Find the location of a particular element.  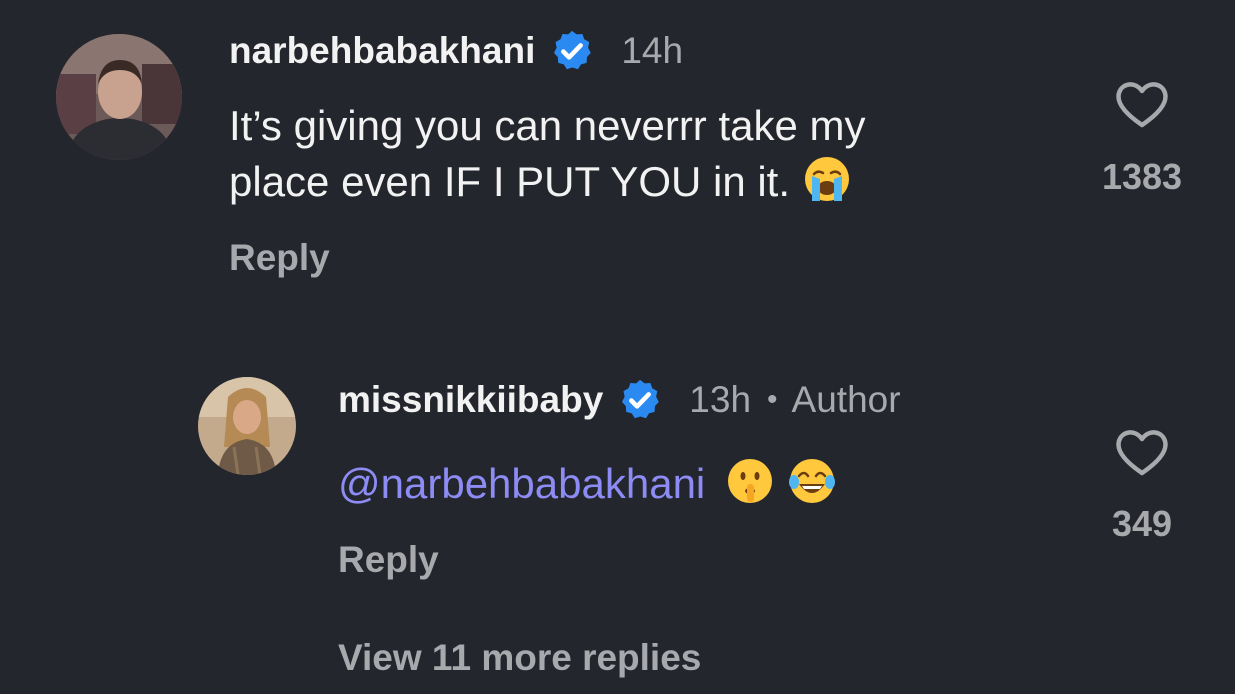

face-with-tears-of-joy-icon is located at coordinates (812, 481).